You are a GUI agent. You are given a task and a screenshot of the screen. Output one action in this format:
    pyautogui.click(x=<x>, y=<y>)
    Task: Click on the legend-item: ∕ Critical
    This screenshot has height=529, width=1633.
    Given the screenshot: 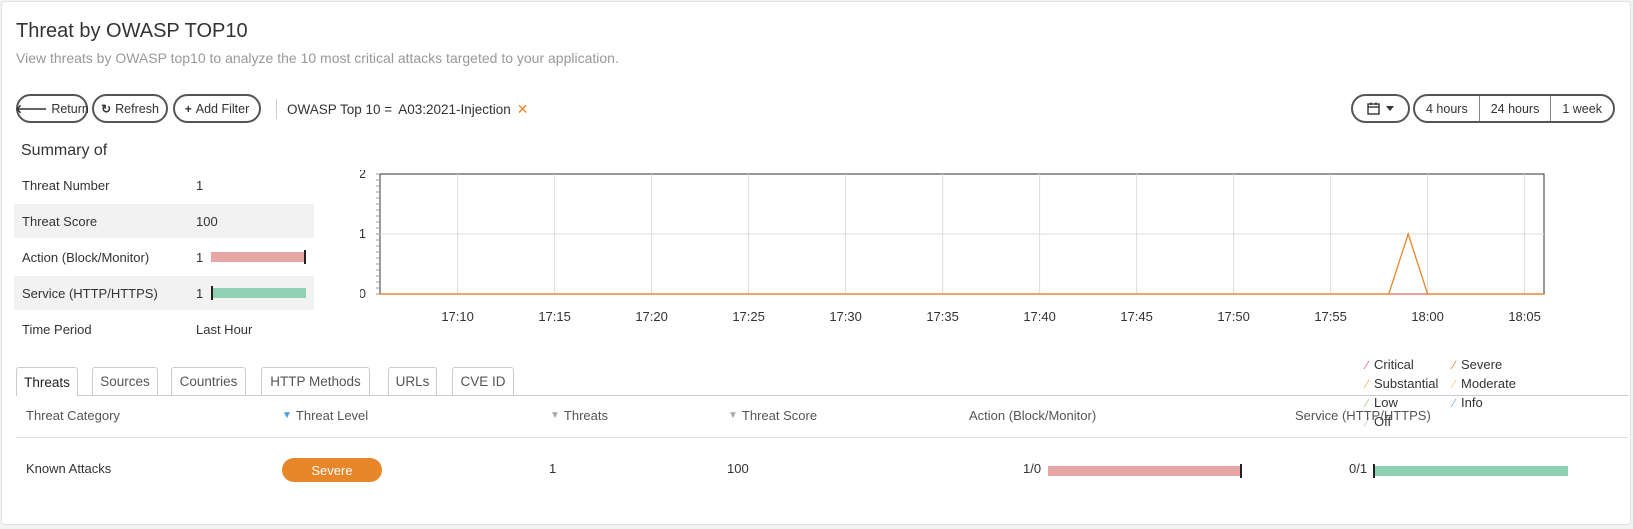 What is the action you would take?
    pyautogui.click(x=1390, y=364)
    